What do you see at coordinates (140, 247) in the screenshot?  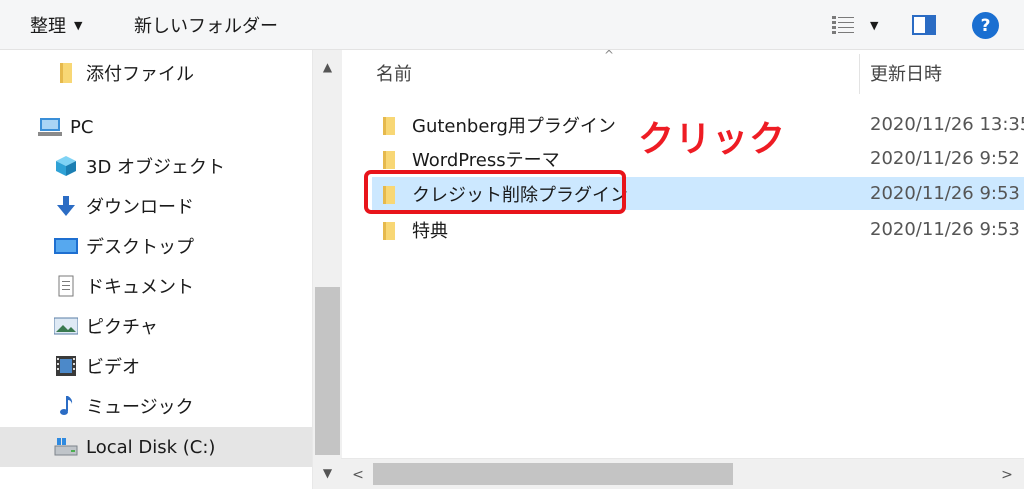 I see `sidebar-item-label: デスクトップ` at bounding box center [140, 247].